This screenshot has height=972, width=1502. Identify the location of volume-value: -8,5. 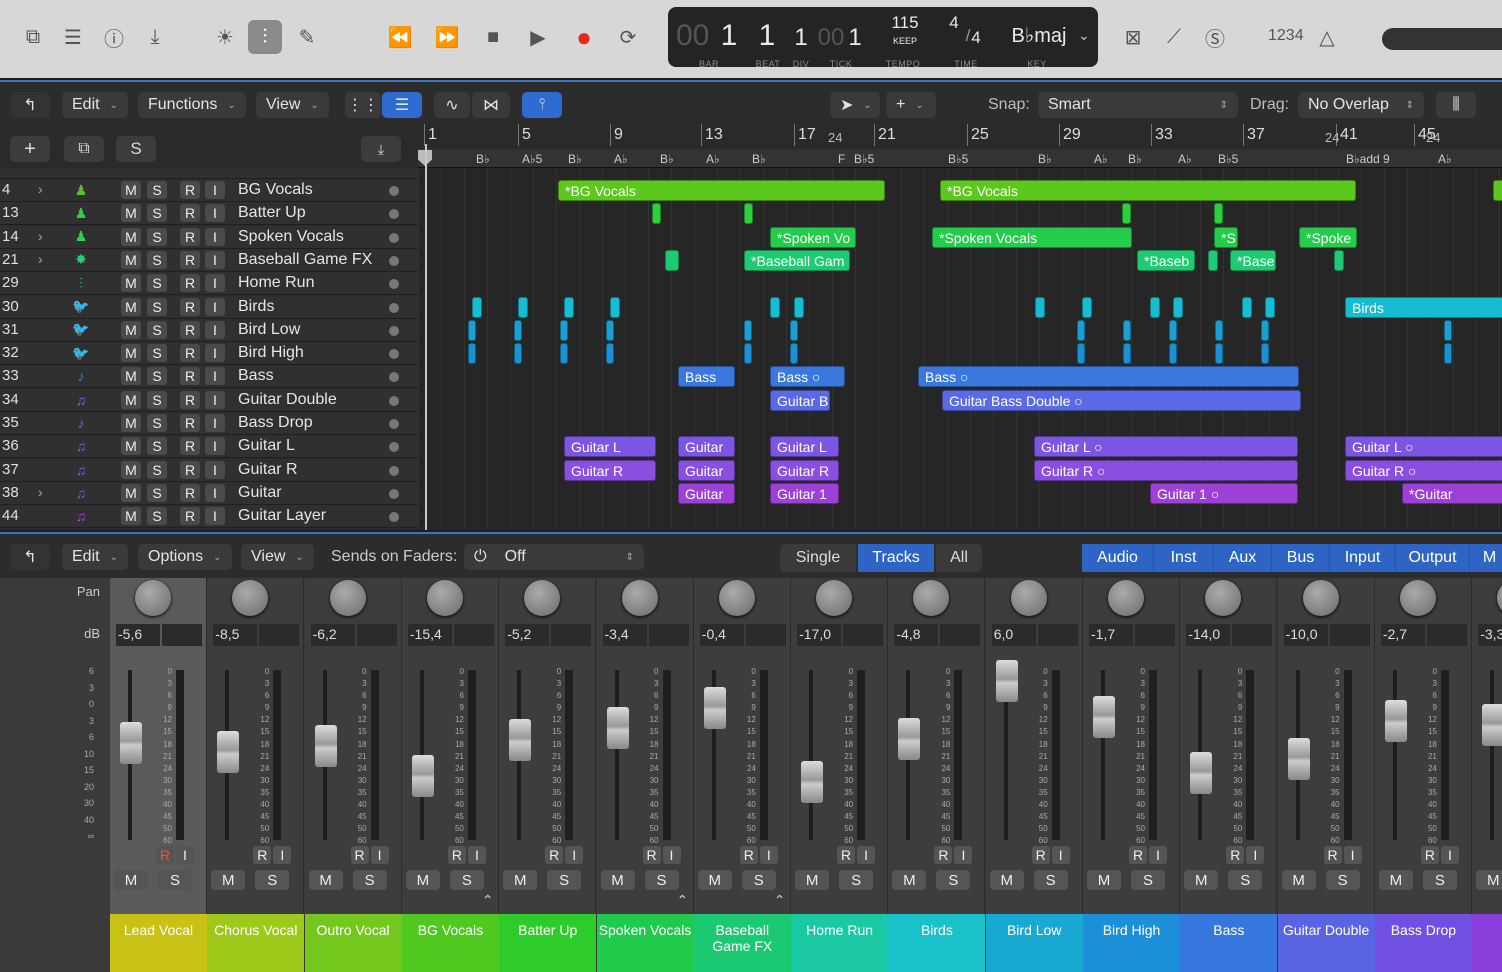
(235, 635).